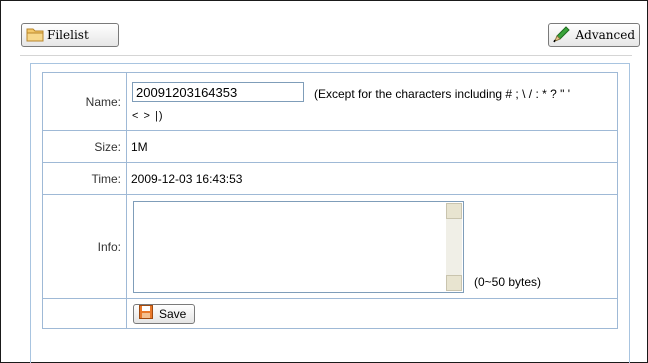 This screenshot has width=648, height=363. I want to click on advanced-label: Advanced, so click(605, 35).